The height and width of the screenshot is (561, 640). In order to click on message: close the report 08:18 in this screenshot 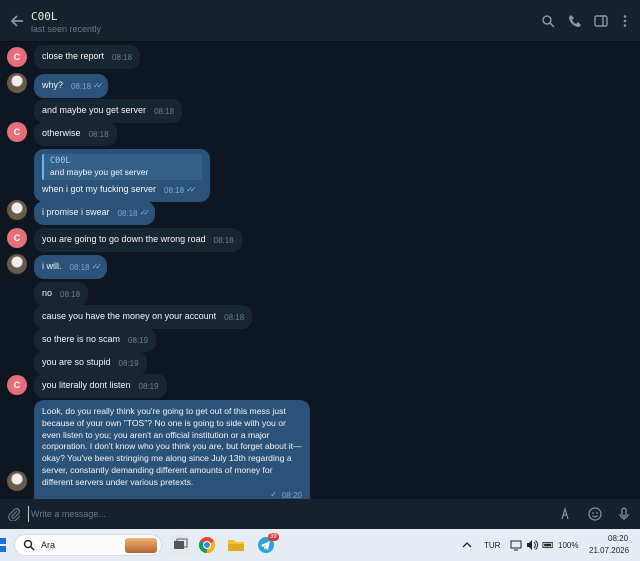, I will do `click(87, 57)`.